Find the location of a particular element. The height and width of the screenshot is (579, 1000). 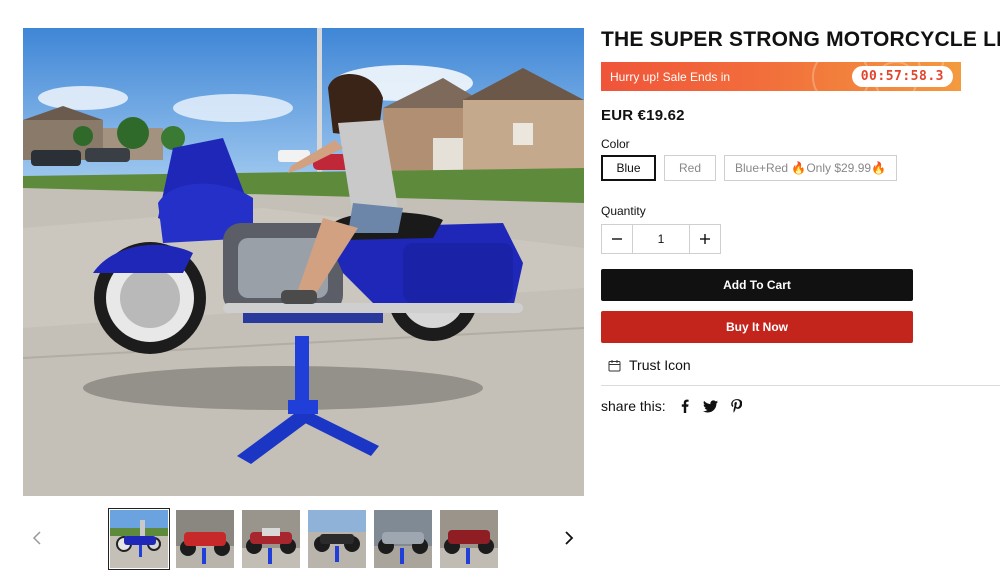

quantity-decrease-button is located at coordinates (617, 239).